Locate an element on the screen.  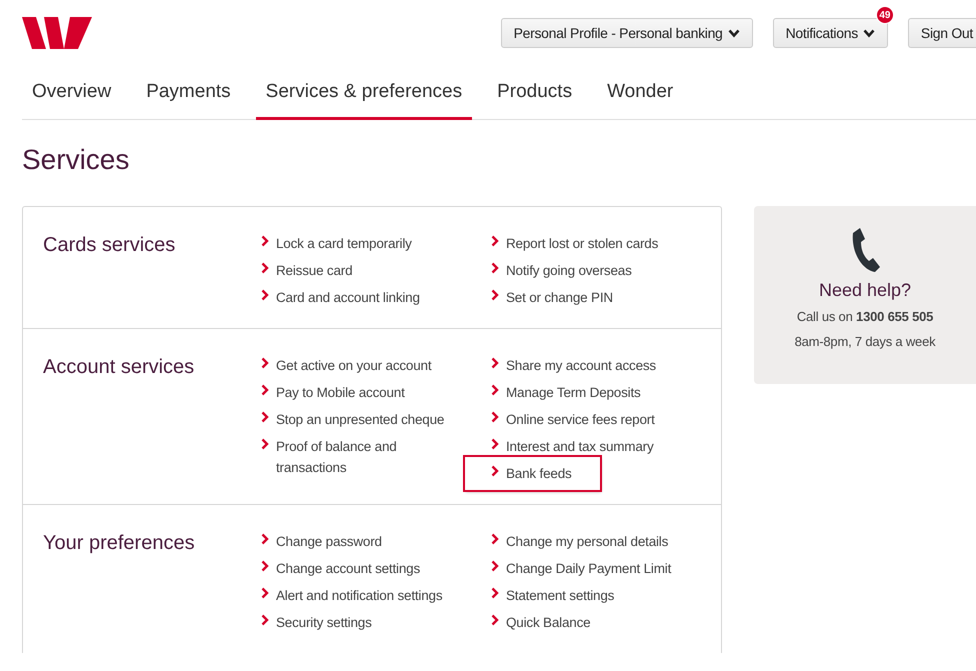
service-link: Change my personal details is located at coordinates (581, 541).